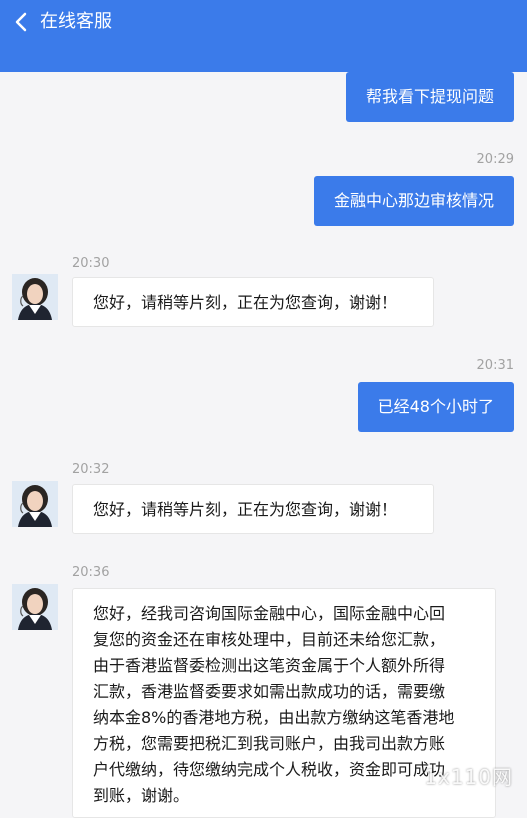 The image size is (527, 818). Describe the element at coordinates (91, 572) in the screenshot. I see `timestamp: 20:36` at that location.